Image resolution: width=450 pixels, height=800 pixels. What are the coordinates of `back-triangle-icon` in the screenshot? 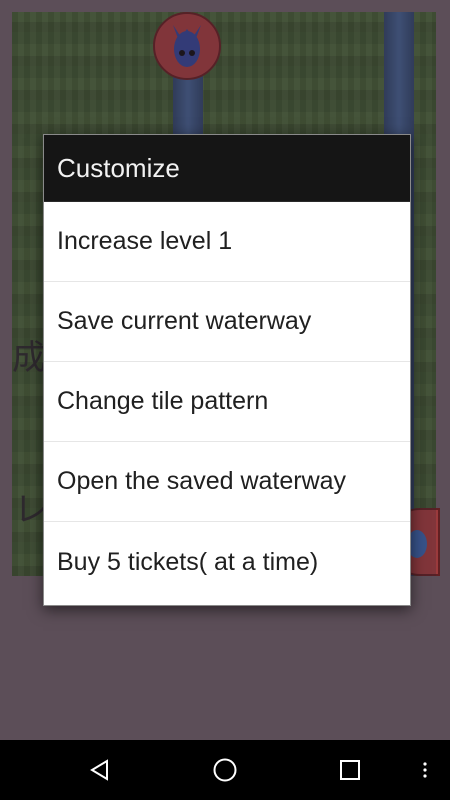 It's located at (99, 770).